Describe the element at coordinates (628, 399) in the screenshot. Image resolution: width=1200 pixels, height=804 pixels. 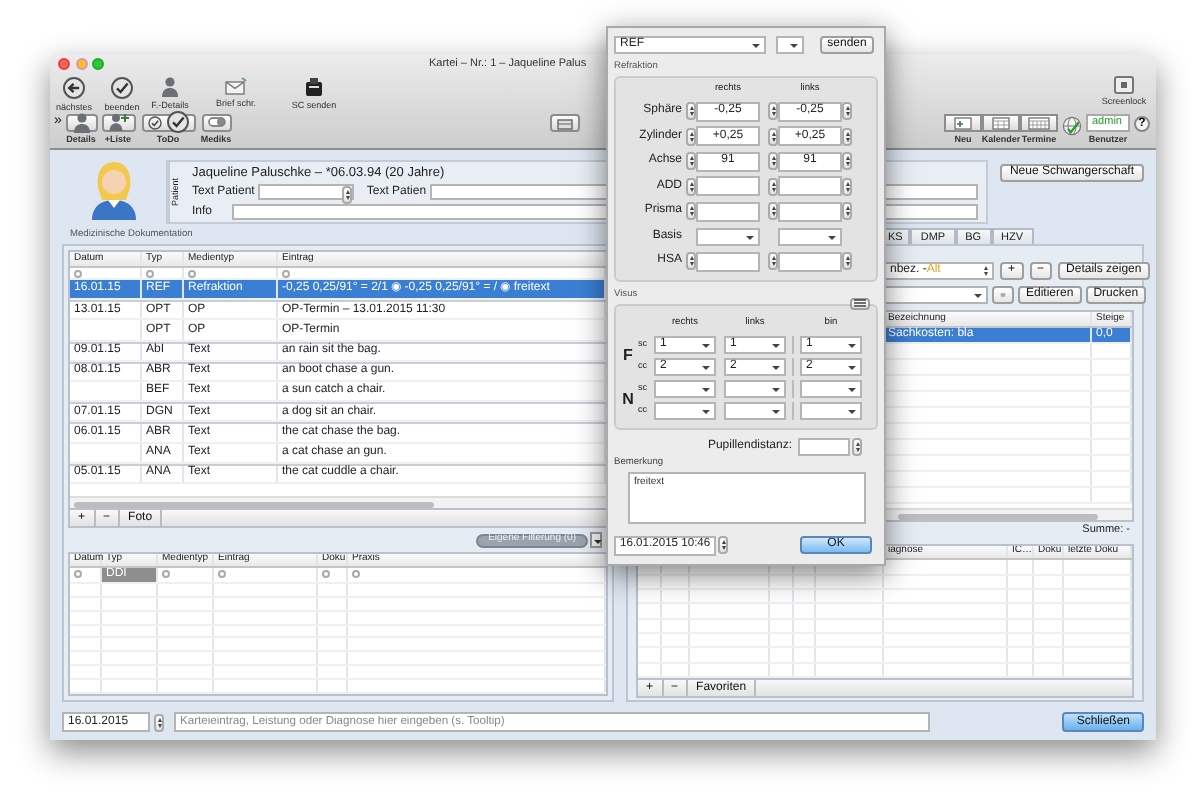
I see `field-label: N` at that location.